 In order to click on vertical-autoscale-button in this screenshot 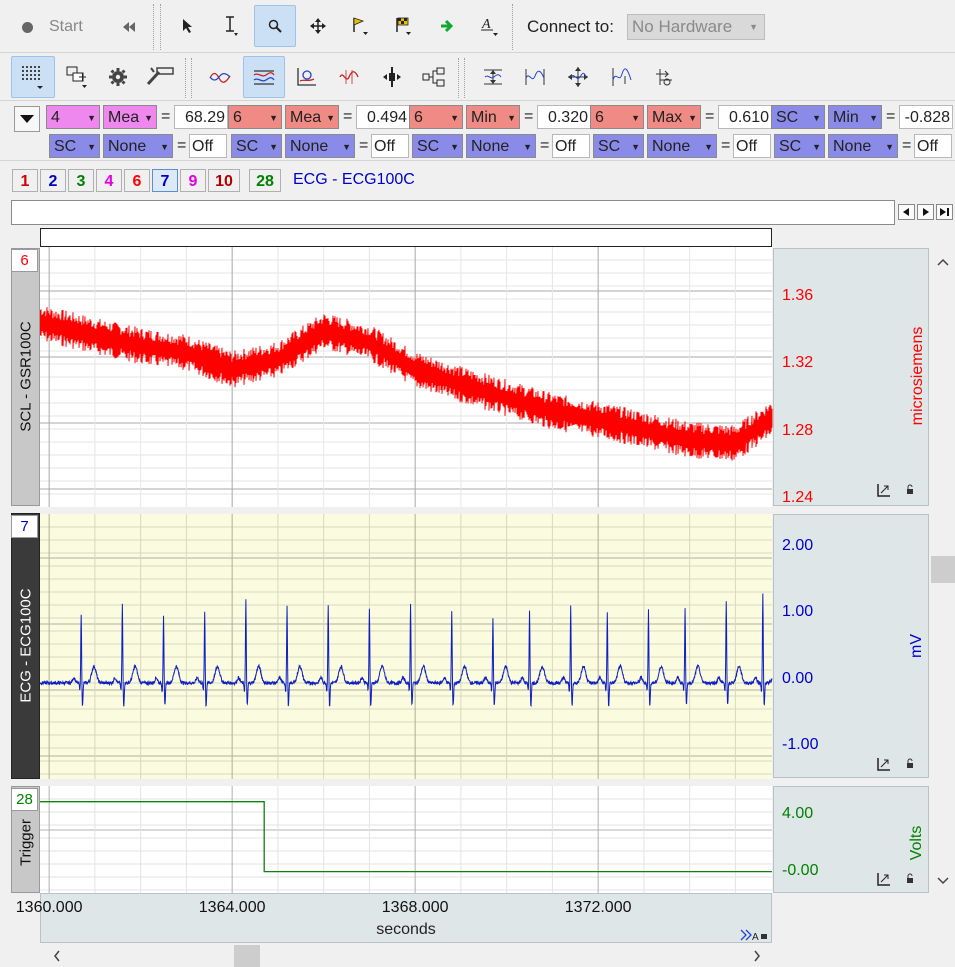, I will do `click(493, 77)`.